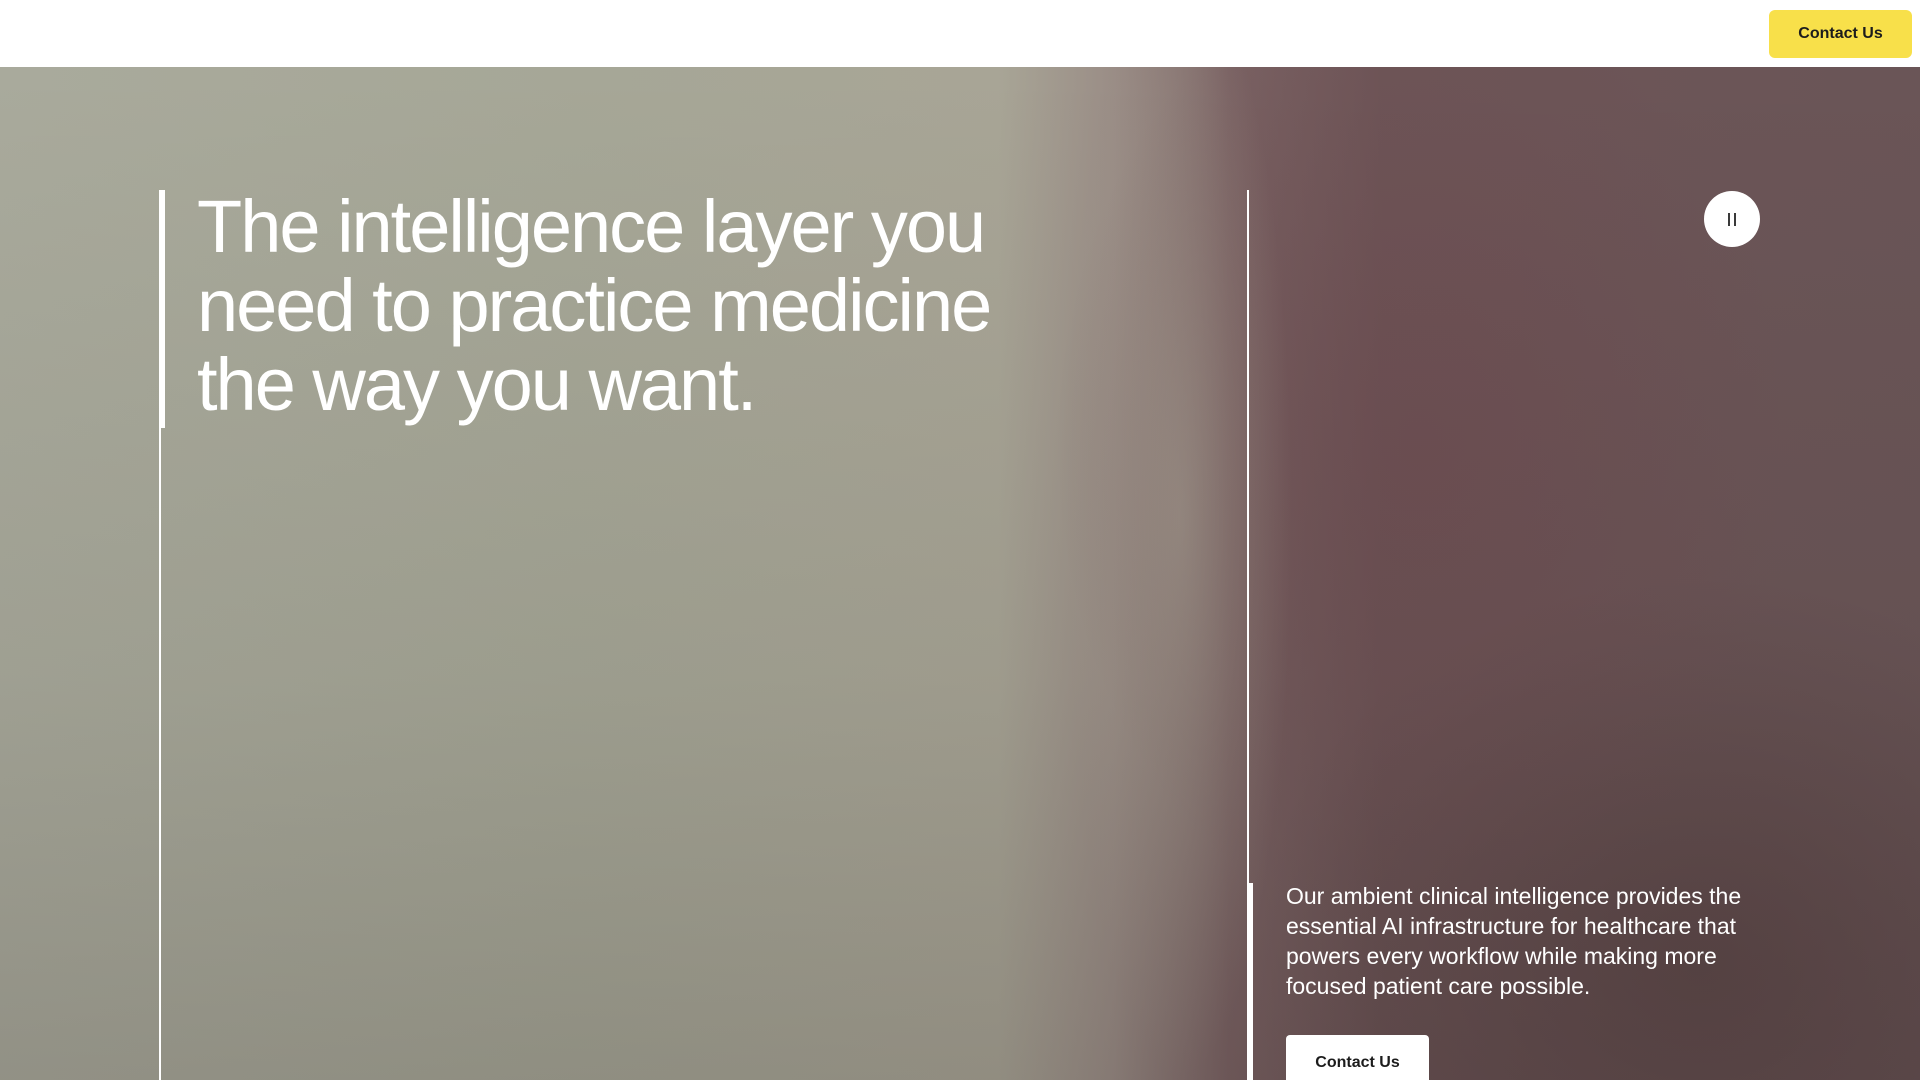 The width and height of the screenshot is (1920, 1080). What do you see at coordinates (1250, 981) in the screenshot?
I see `description-accent-bar` at bounding box center [1250, 981].